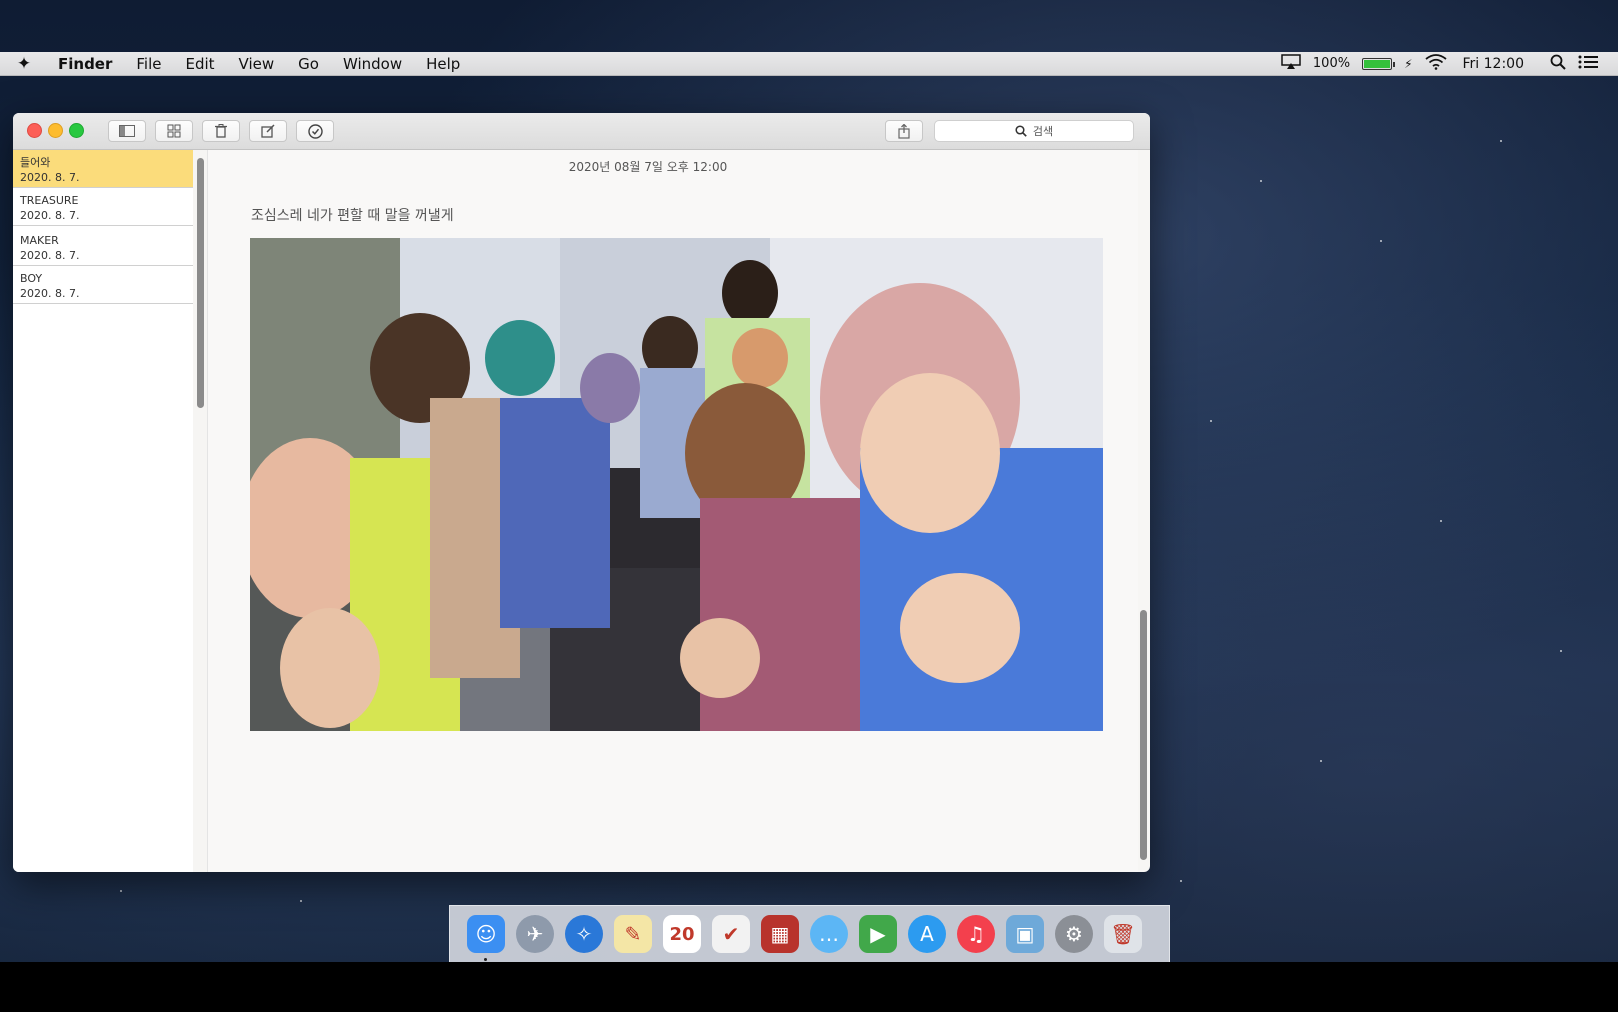  What do you see at coordinates (31, 278) in the screenshot?
I see `note-title: BOY` at bounding box center [31, 278].